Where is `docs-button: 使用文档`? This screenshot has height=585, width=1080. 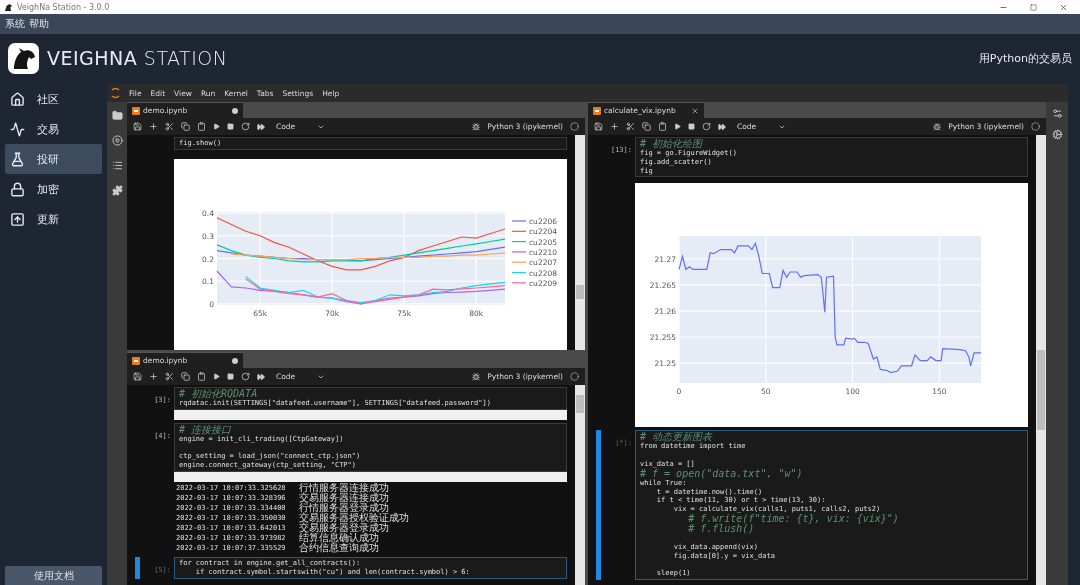
docs-button: 使用文档 is located at coordinates (53, 575).